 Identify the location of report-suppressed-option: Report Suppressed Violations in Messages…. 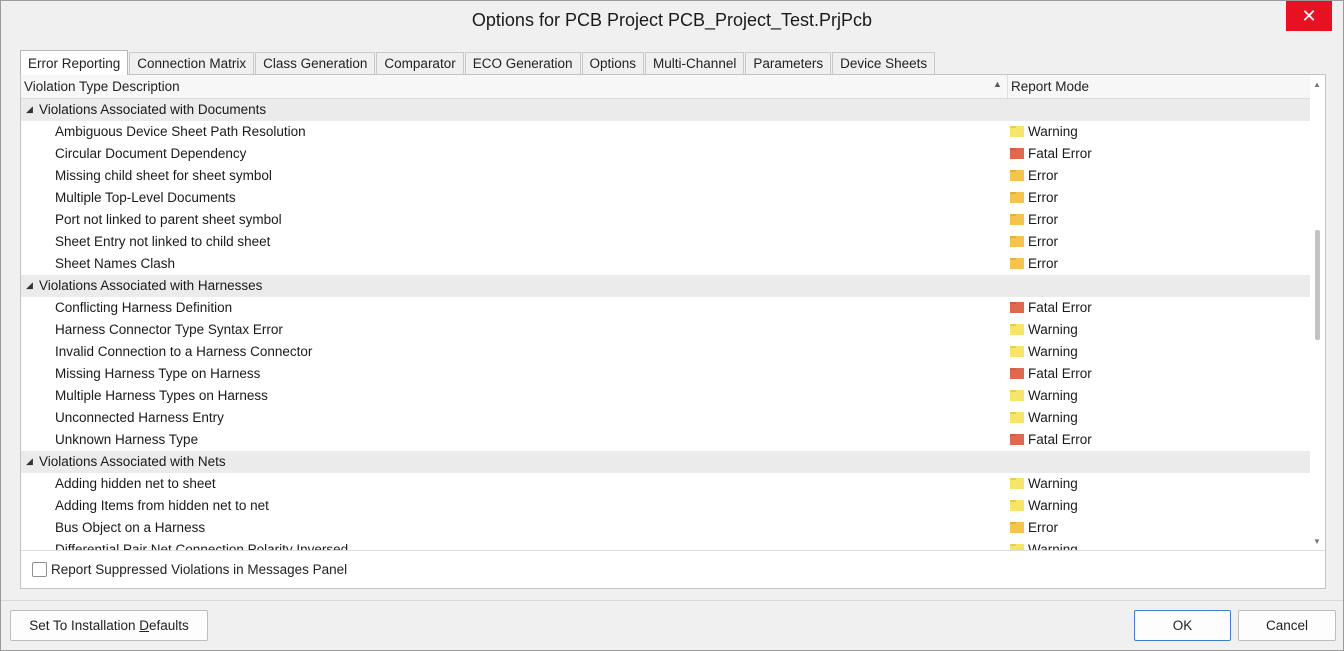
(189, 569).